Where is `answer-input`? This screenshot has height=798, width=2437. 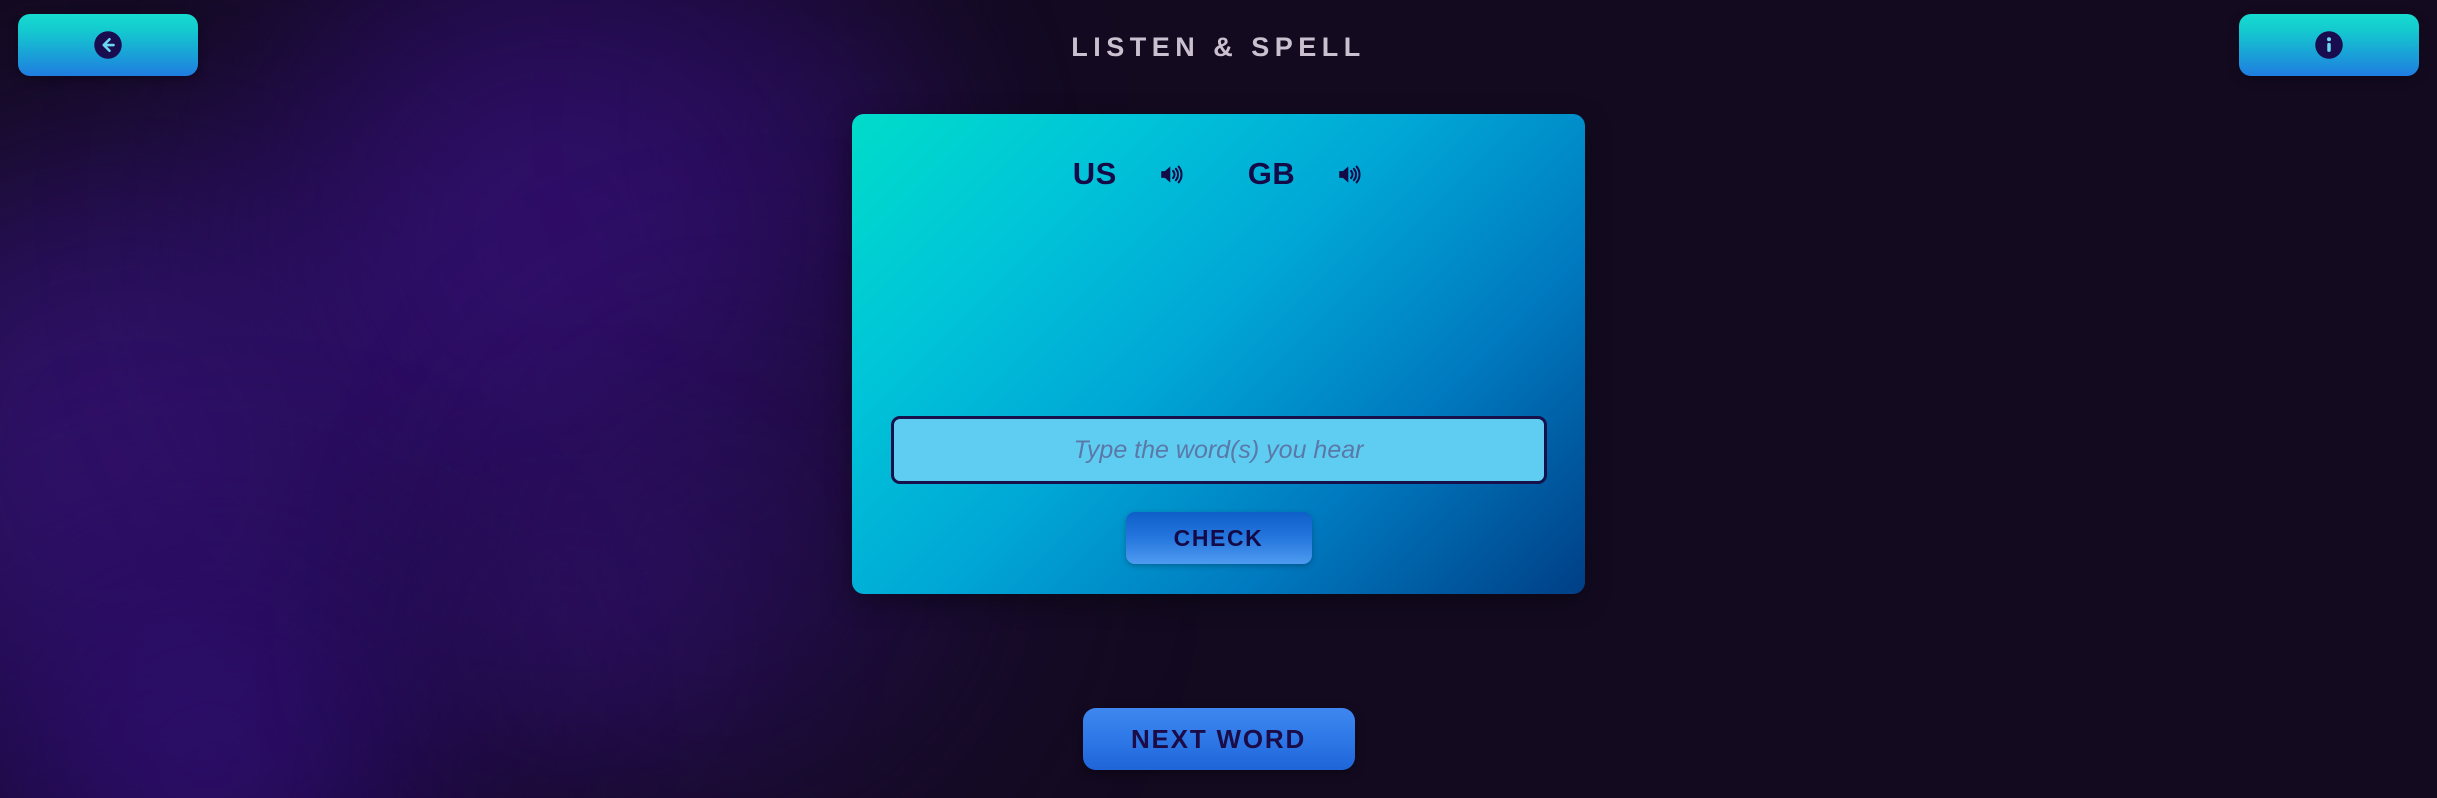
answer-input is located at coordinates (1218, 450).